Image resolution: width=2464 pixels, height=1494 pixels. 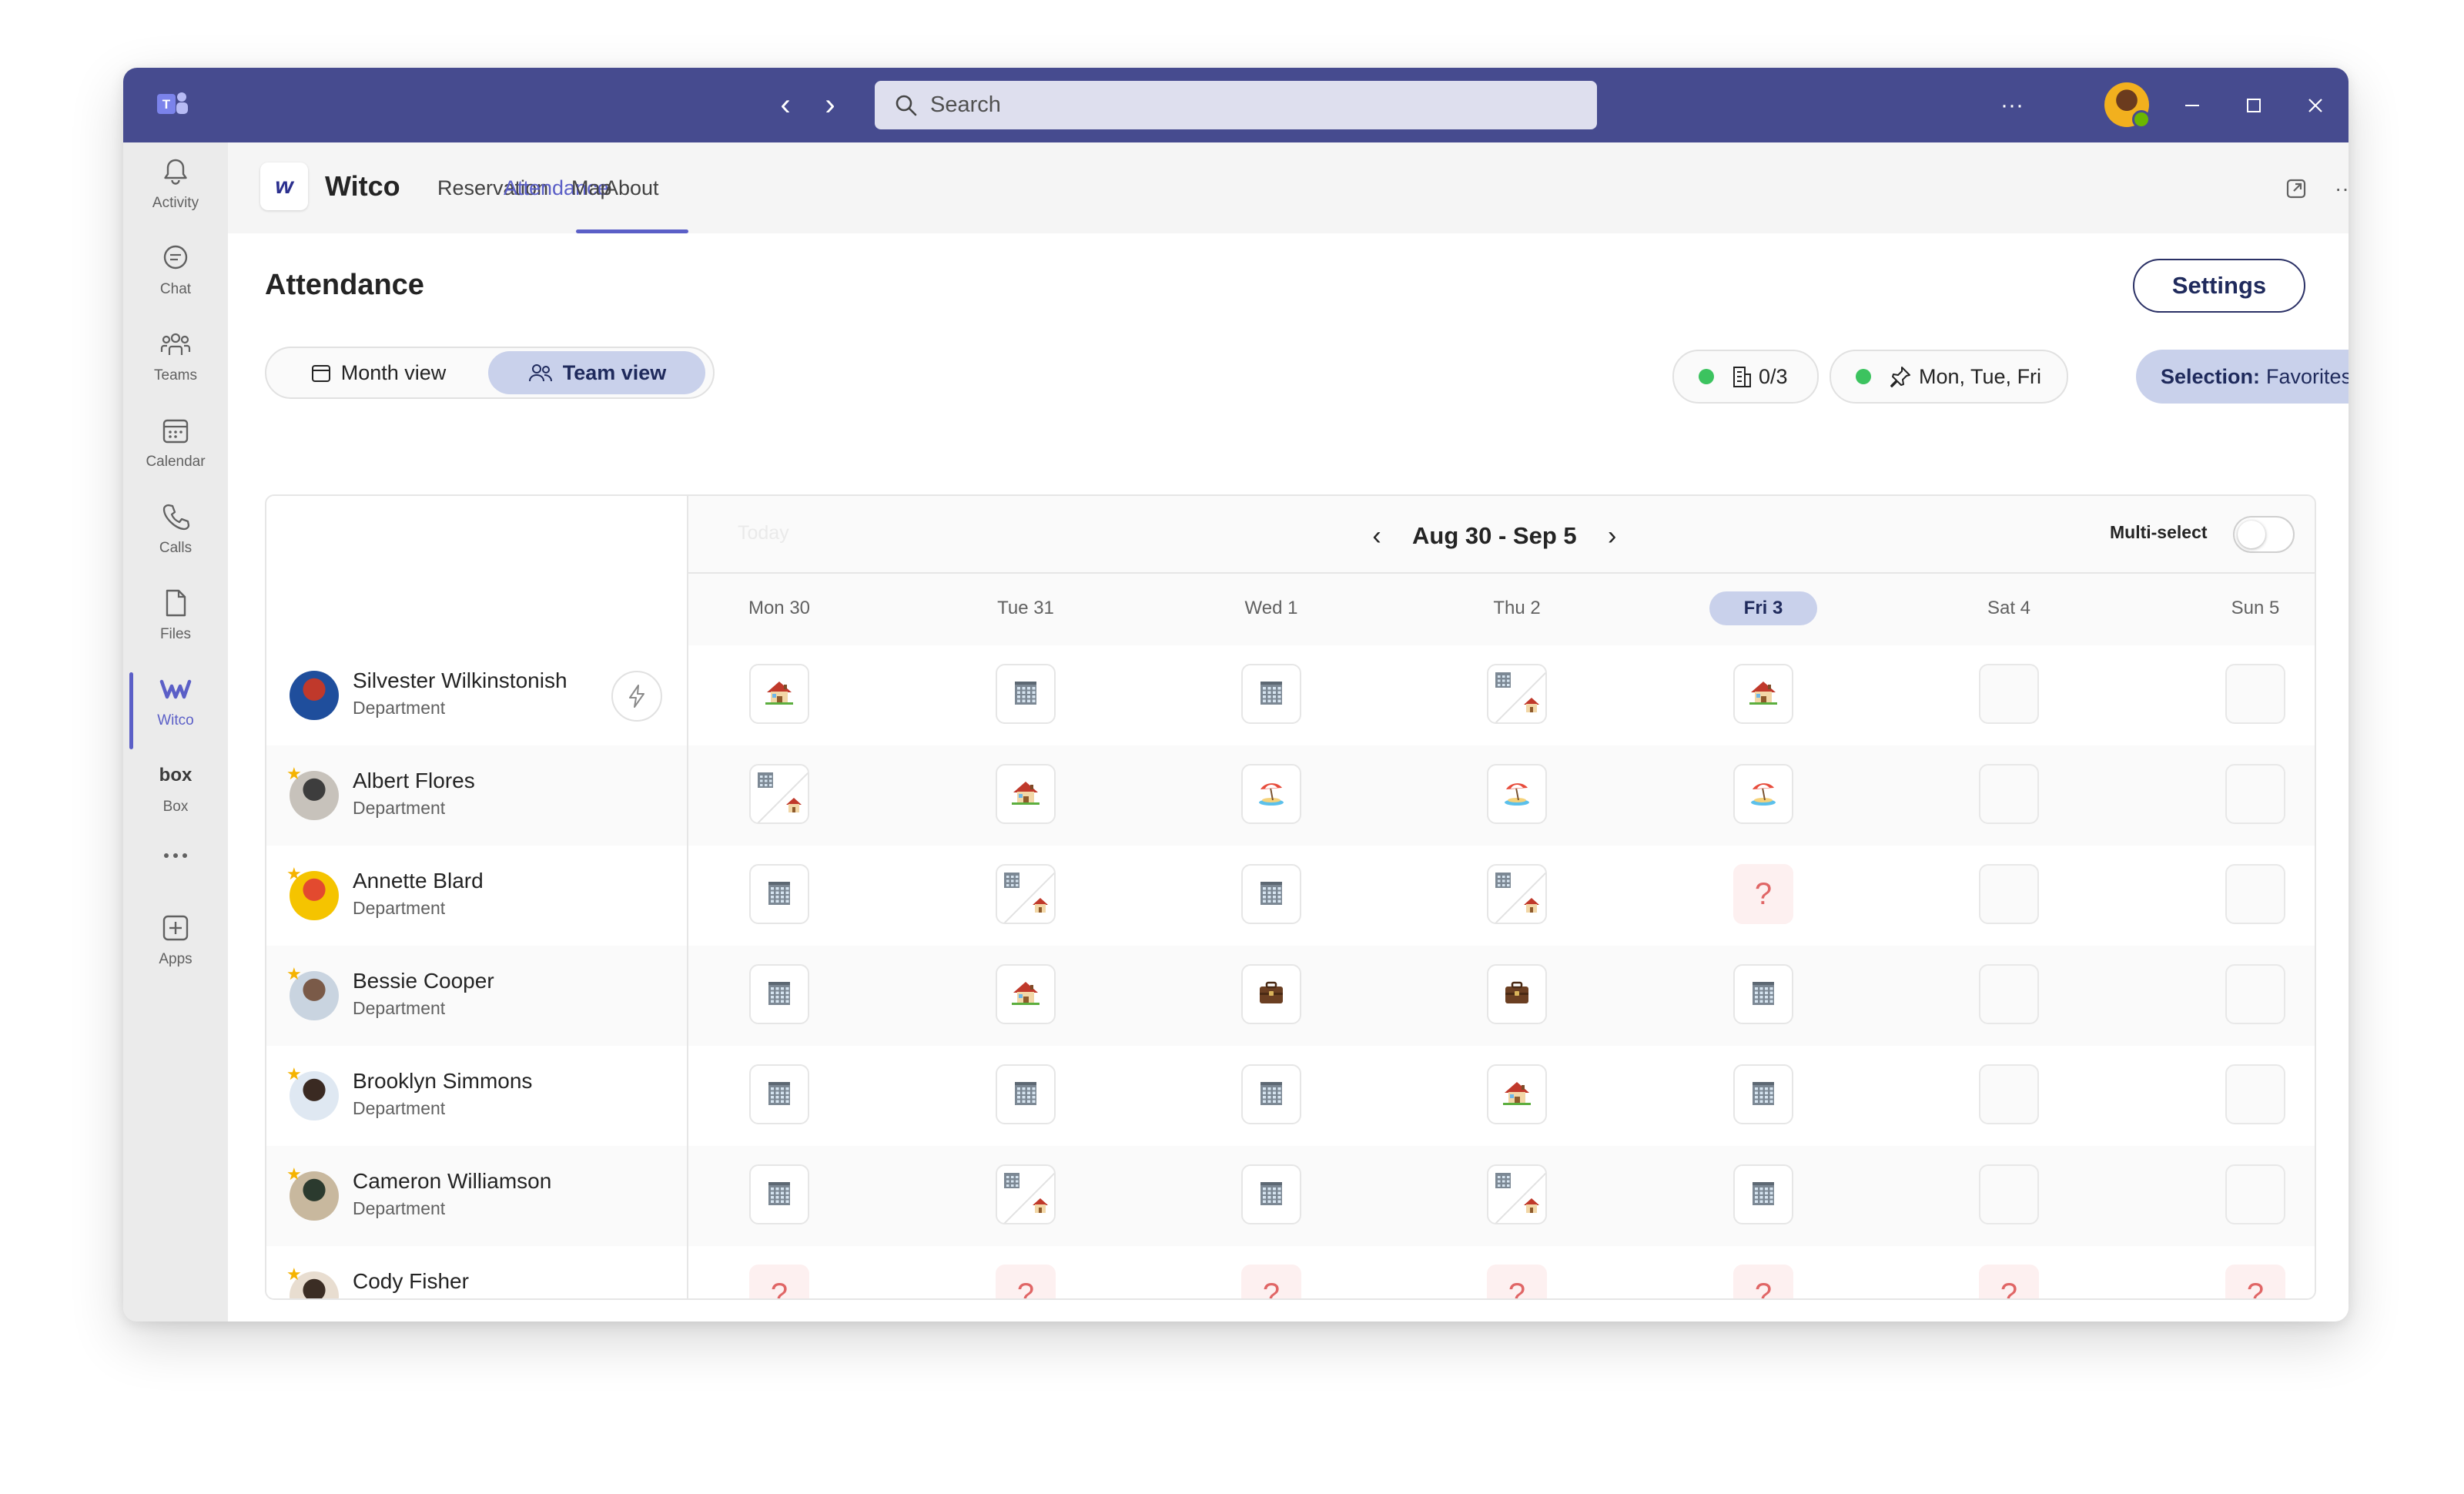 I want to click on current-day-label: Fri 3, so click(x=1763, y=608).